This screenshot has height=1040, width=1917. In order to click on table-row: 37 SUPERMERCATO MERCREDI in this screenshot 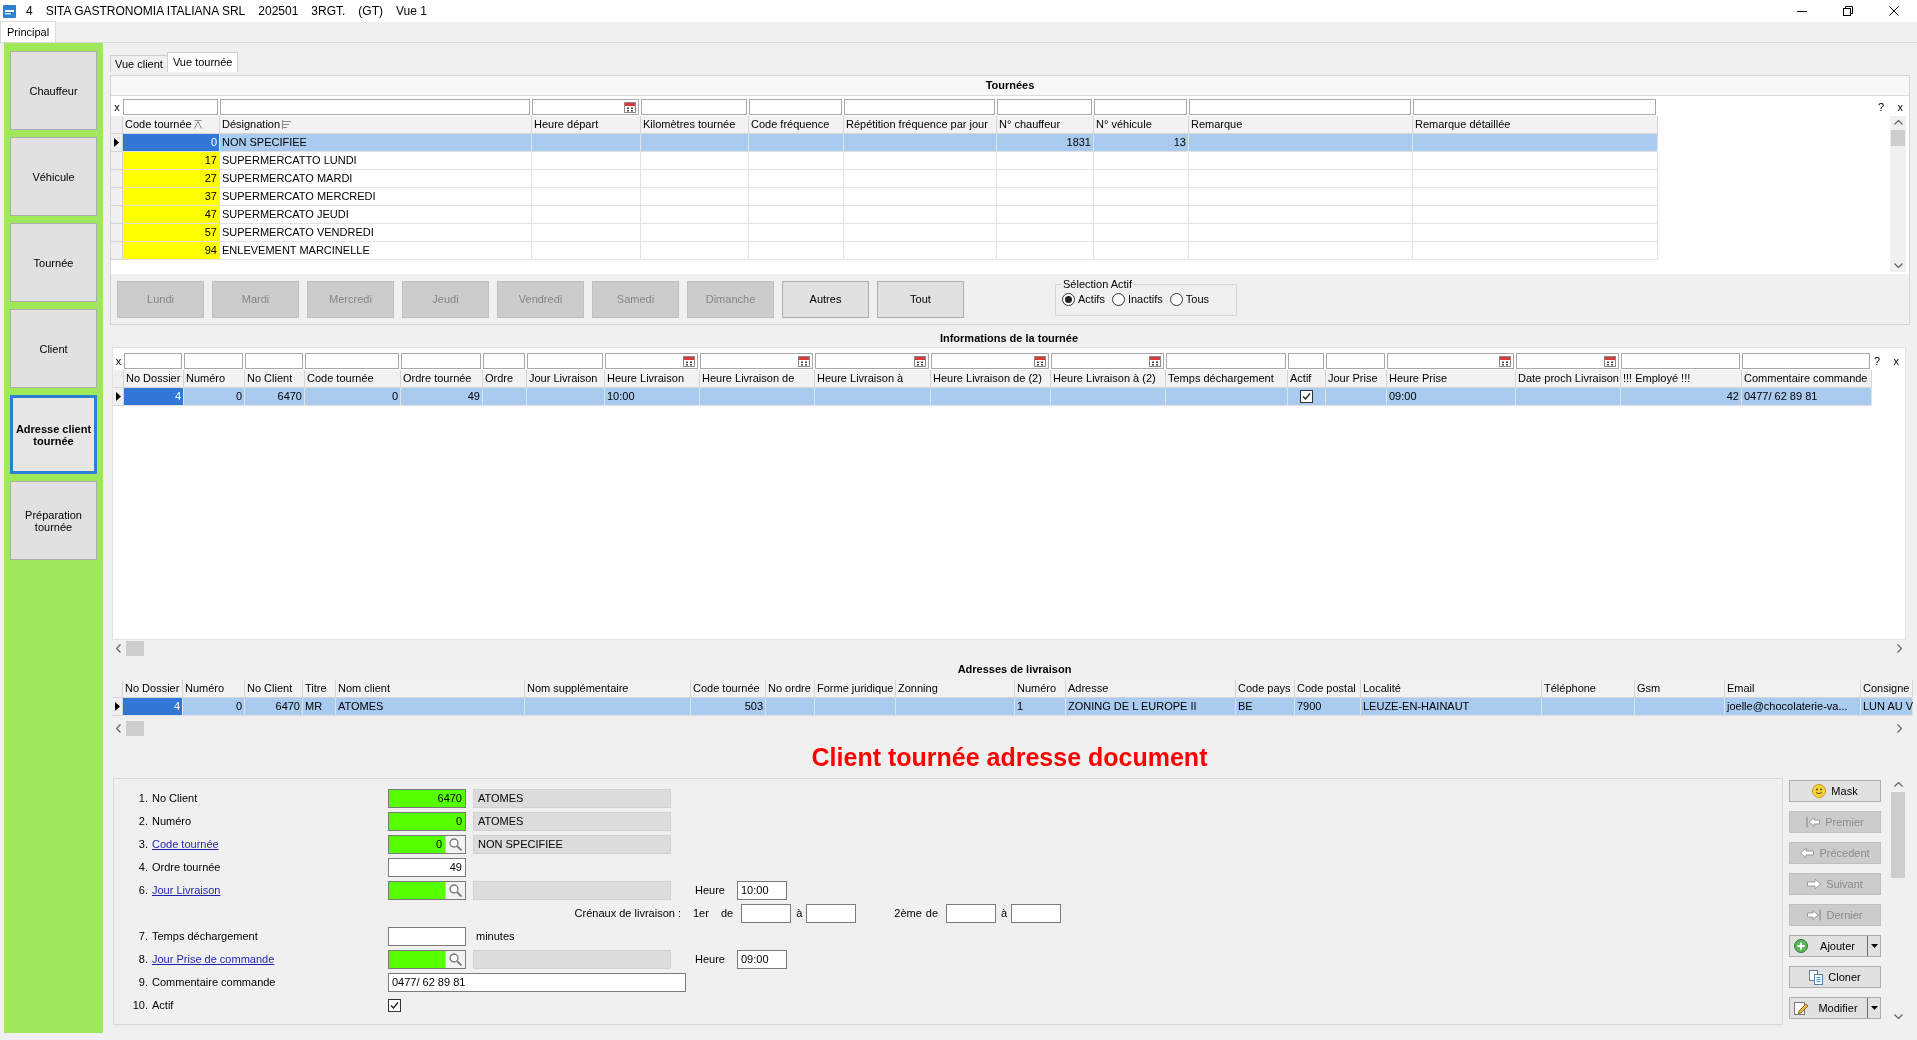, I will do `click(884, 197)`.